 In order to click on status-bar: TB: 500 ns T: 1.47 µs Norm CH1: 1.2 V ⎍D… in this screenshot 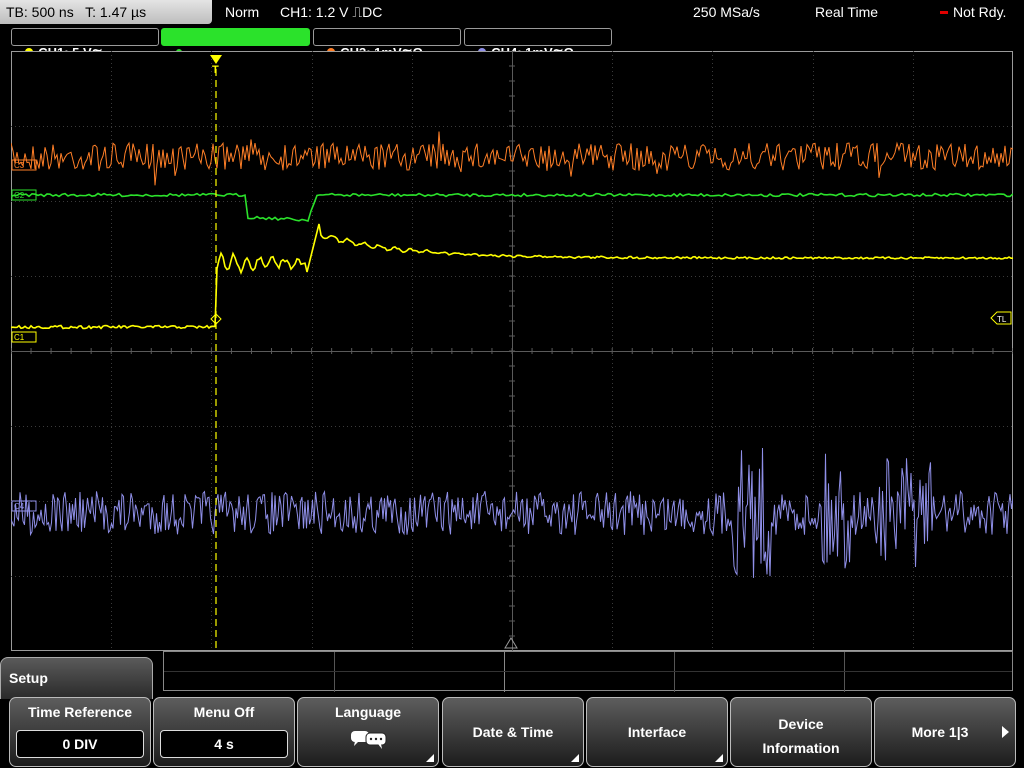, I will do `click(512, 13)`.